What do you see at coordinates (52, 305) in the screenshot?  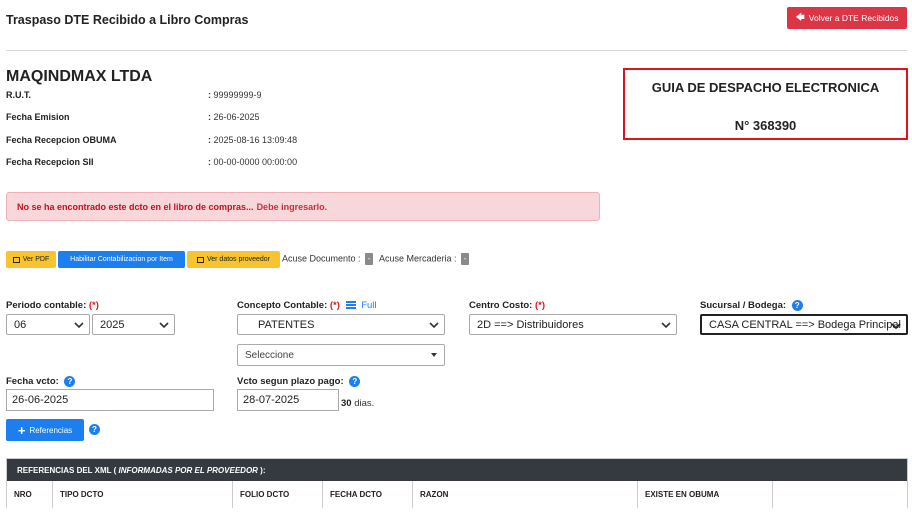 I see `periodo-contable-label: Periodo contable: (*)` at bounding box center [52, 305].